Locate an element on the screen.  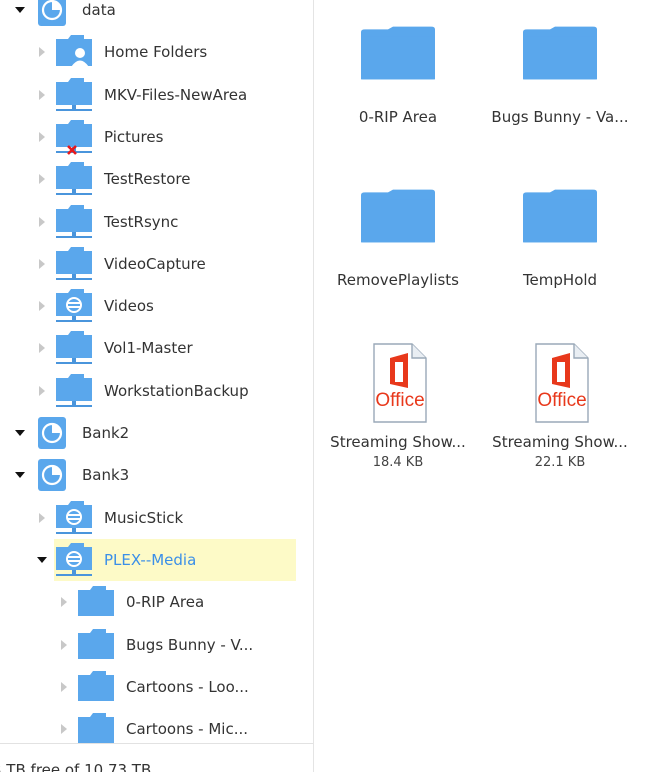
grid-folder-removeplaylists: RemovePlaylists is located at coordinates (398, 264).